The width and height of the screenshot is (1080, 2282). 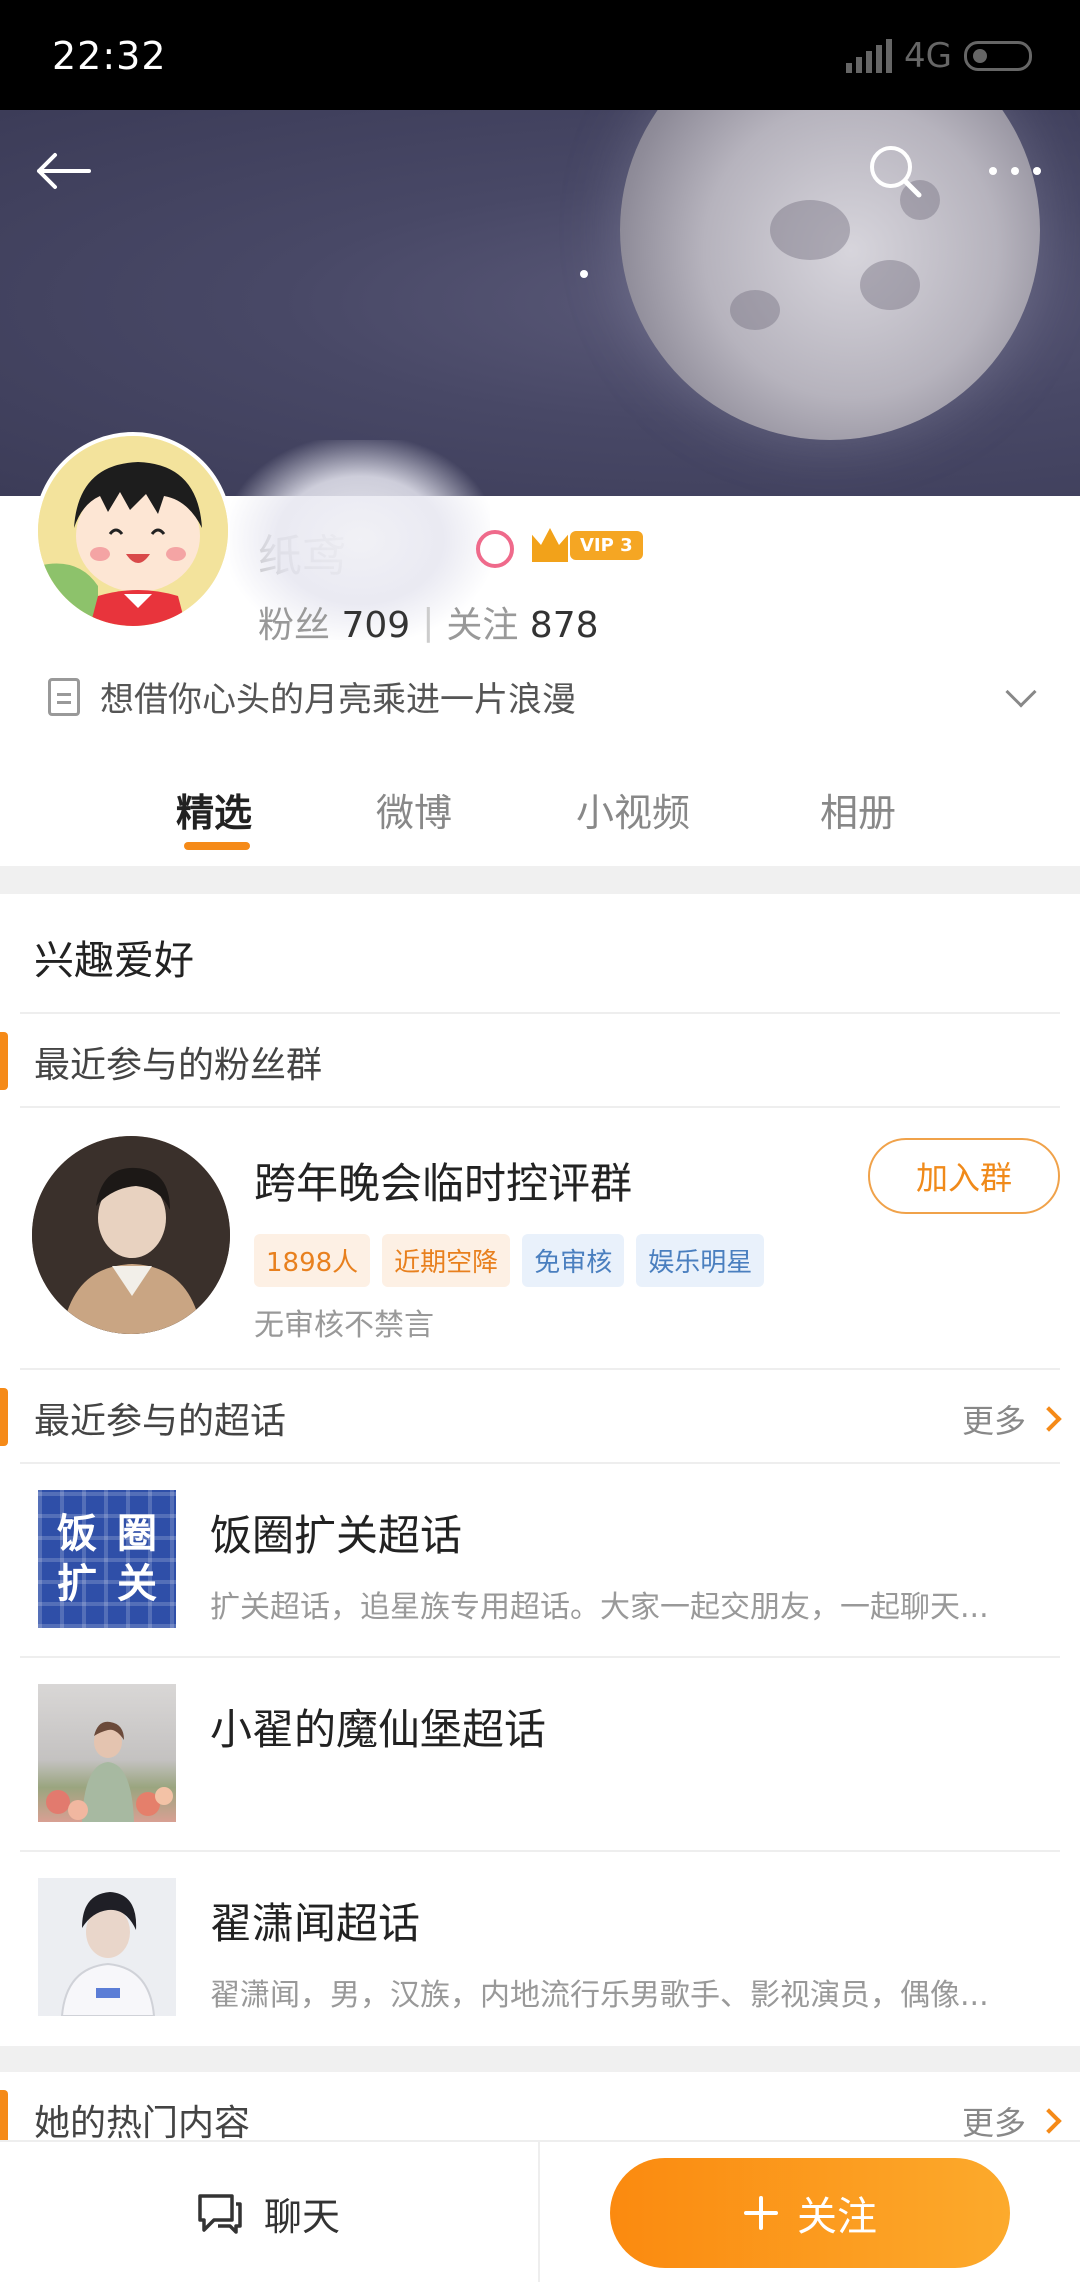 What do you see at coordinates (142, 2123) in the screenshot?
I see `hot-content-title: 她的热门内容` at bounding box center [142, 2123].